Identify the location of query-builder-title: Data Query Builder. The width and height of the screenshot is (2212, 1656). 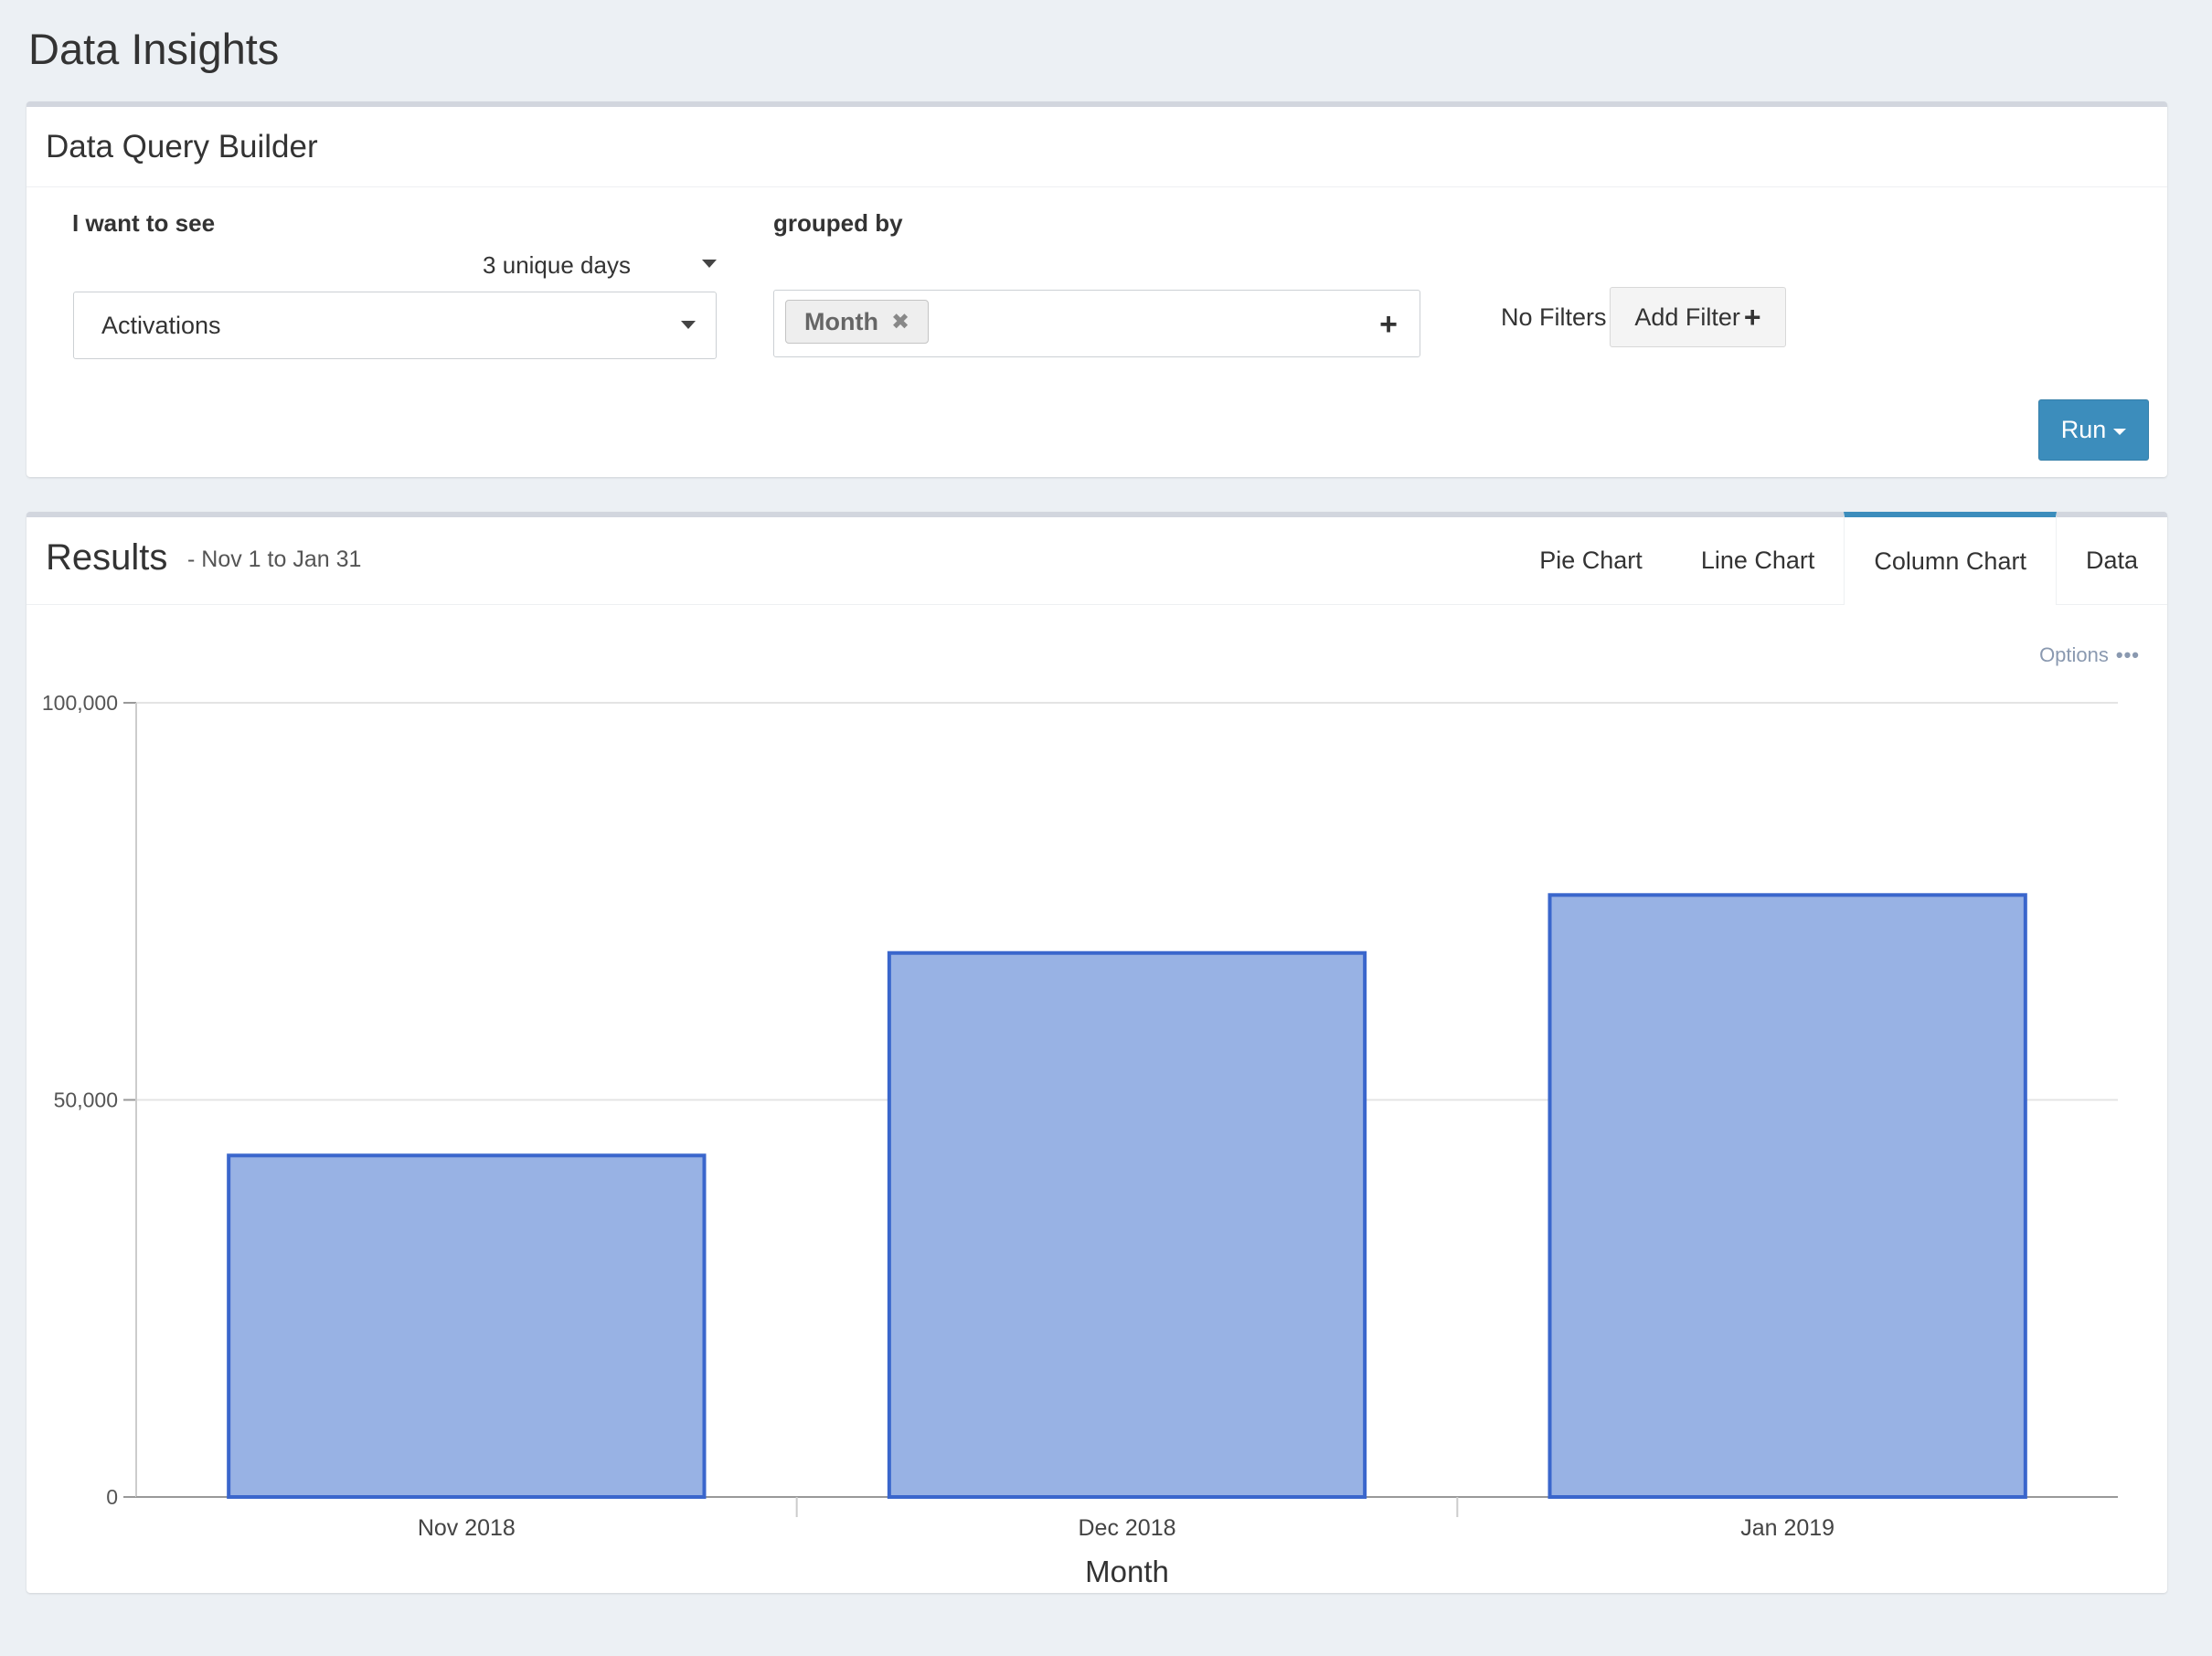
(182, 146).